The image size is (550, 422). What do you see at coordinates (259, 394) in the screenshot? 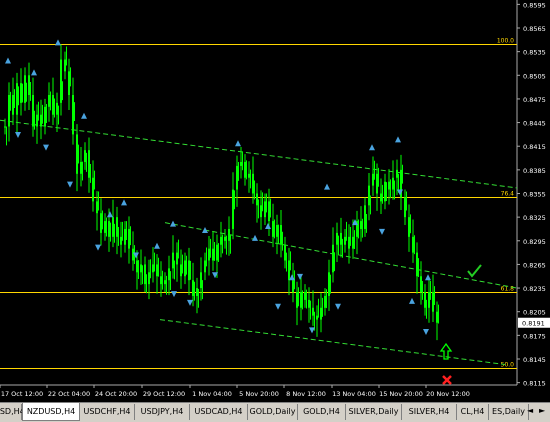
I see `time-tick-label: 5 Nov 20:00` at bounding box center [259, 394].